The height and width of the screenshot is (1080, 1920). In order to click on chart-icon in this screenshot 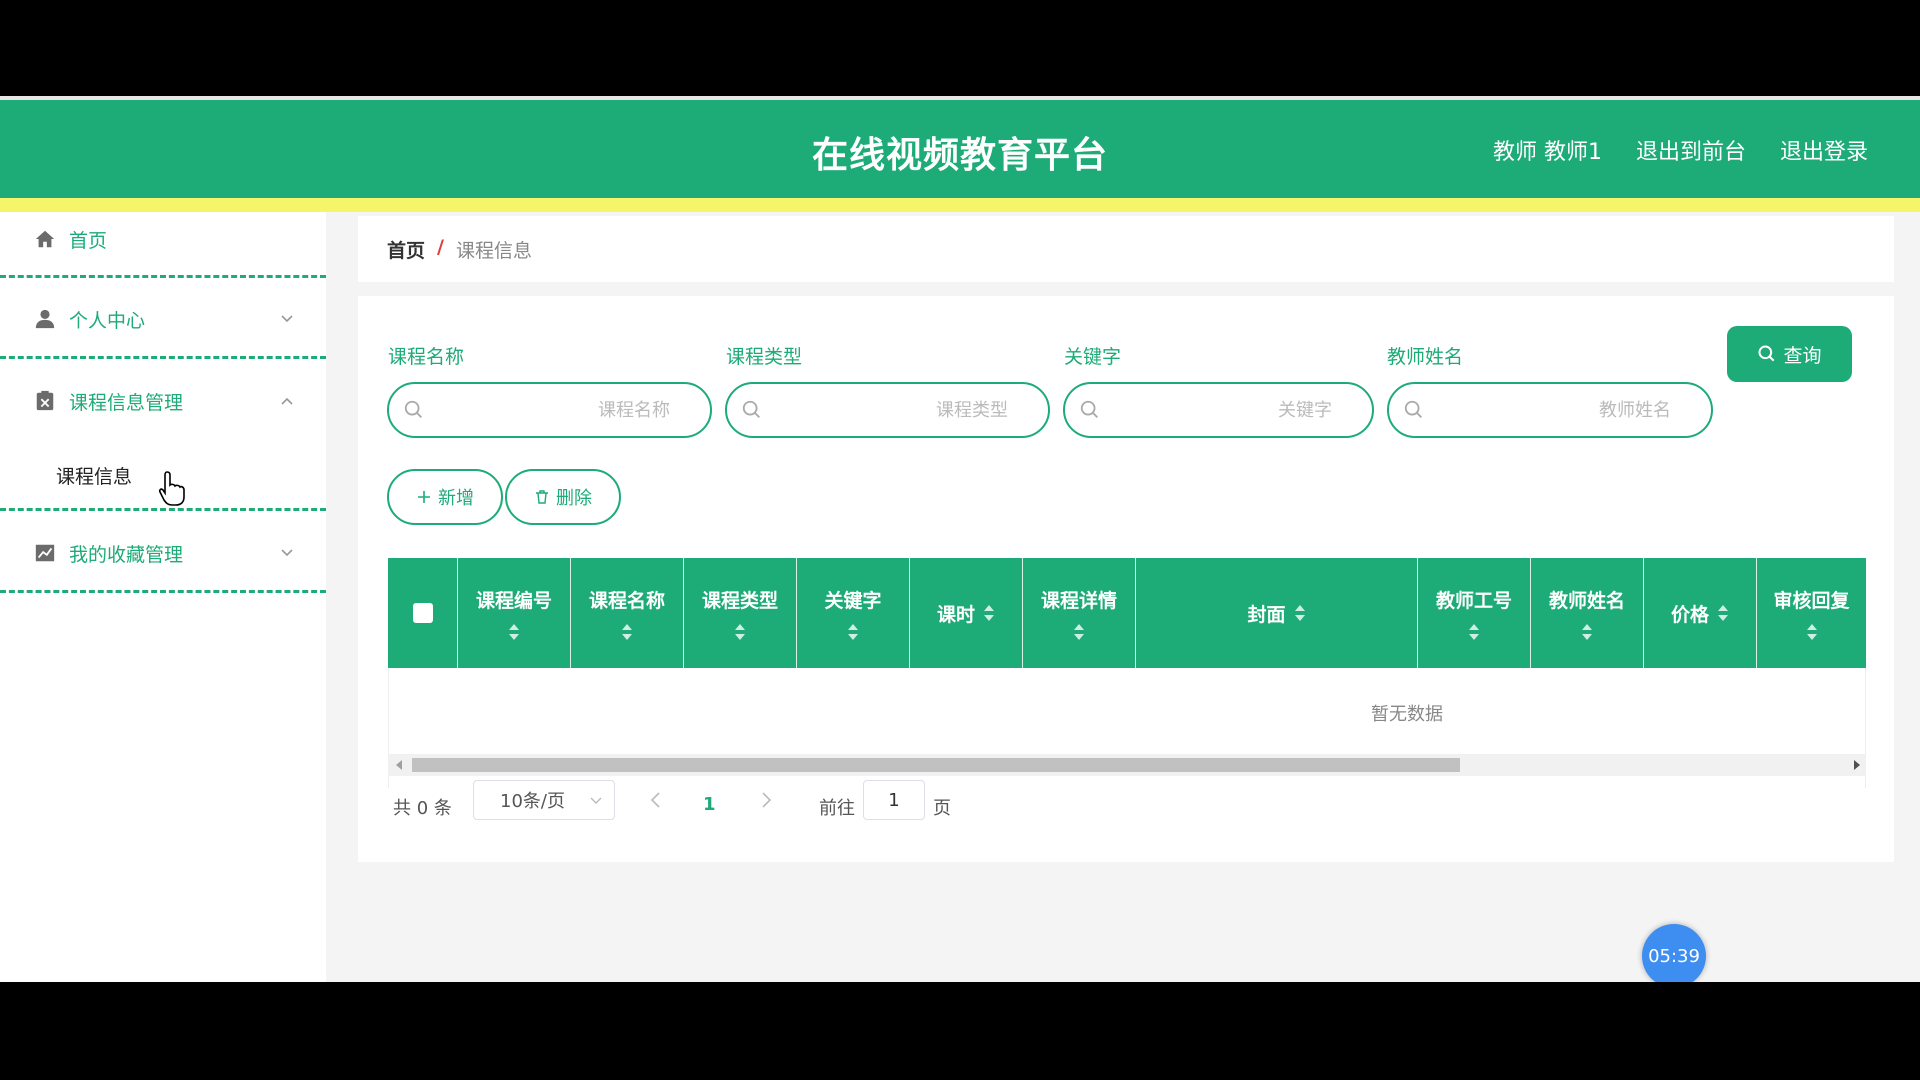, I will do `click(45, 553)`.